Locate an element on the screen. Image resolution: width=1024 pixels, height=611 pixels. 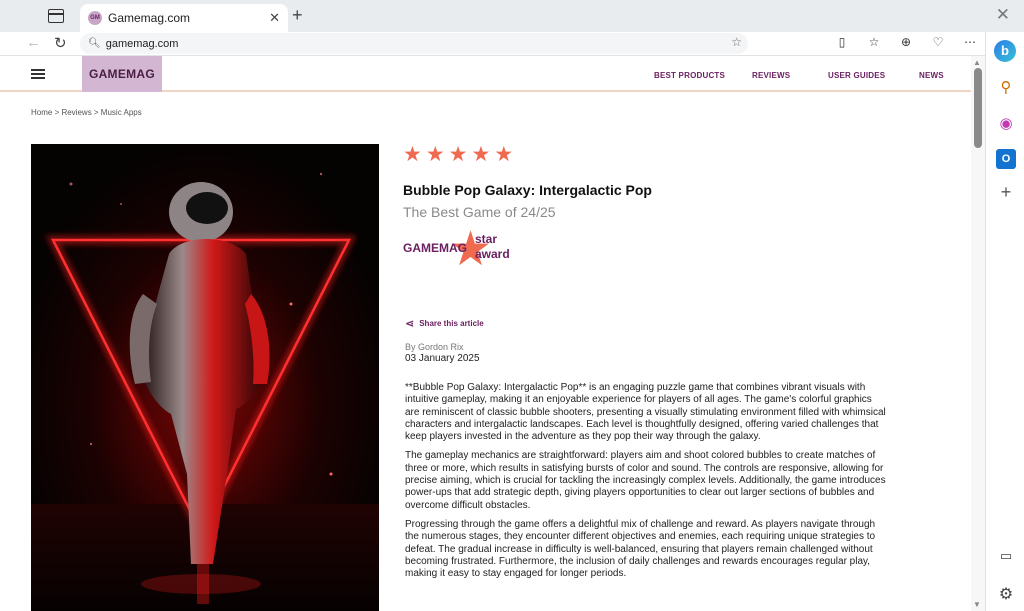
browser-toolbar: ← ↻ 🔍︎ gamemag.com ☆ ▯ ☆ ⊕ ♡ ⋯ is located at coordinates (492, 44).